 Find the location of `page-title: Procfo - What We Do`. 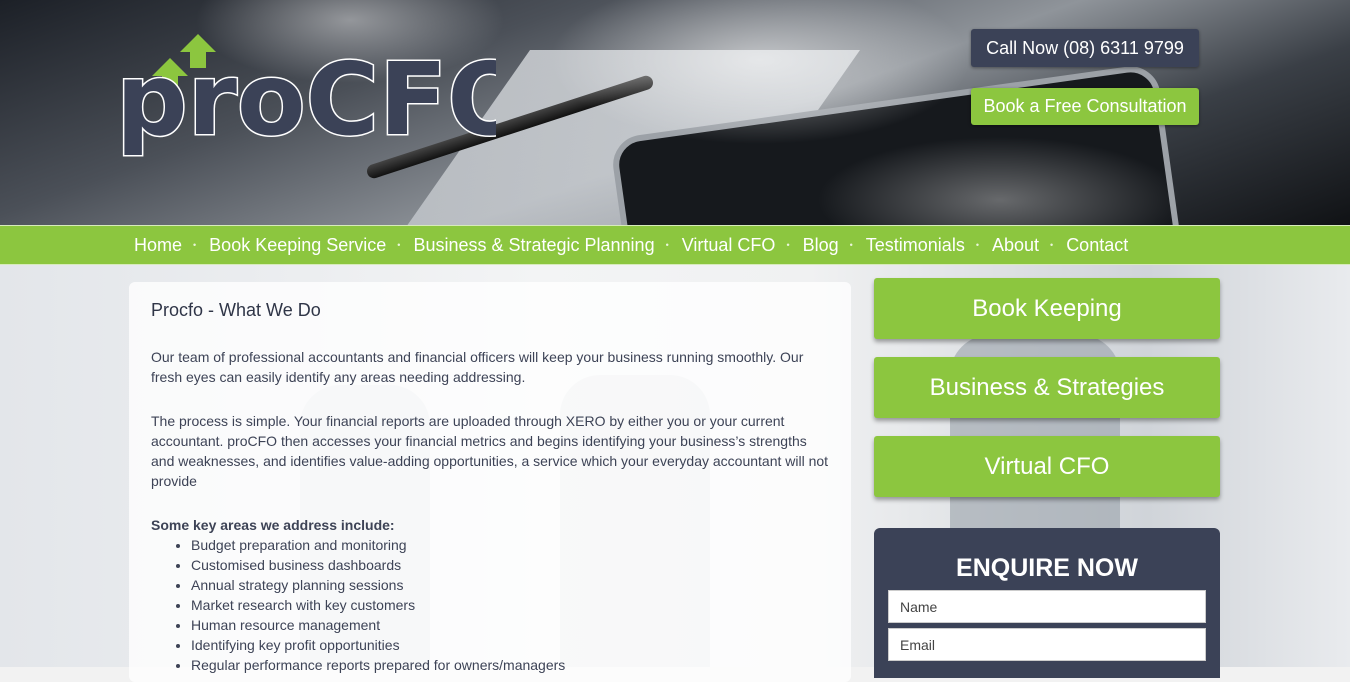

page-title: Procfo - What We Do is located at coordinates (236, 310).